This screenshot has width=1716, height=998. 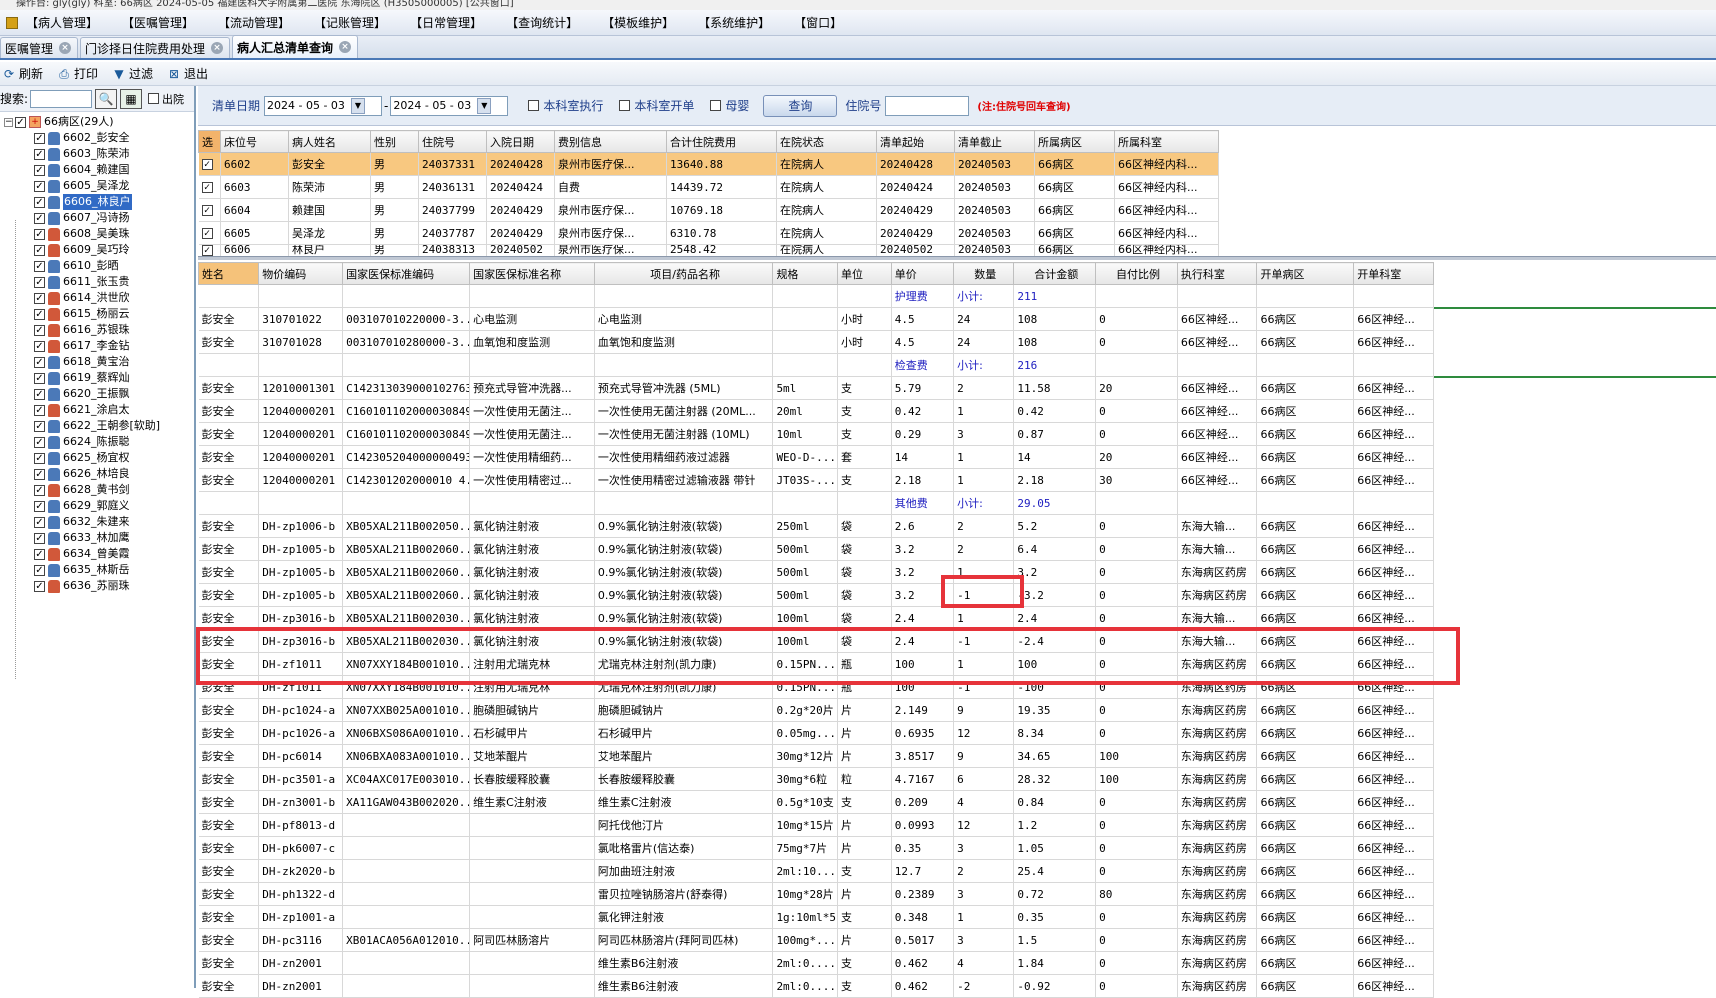 I want to click on query-button: 查询, so click(x=800, y=105).